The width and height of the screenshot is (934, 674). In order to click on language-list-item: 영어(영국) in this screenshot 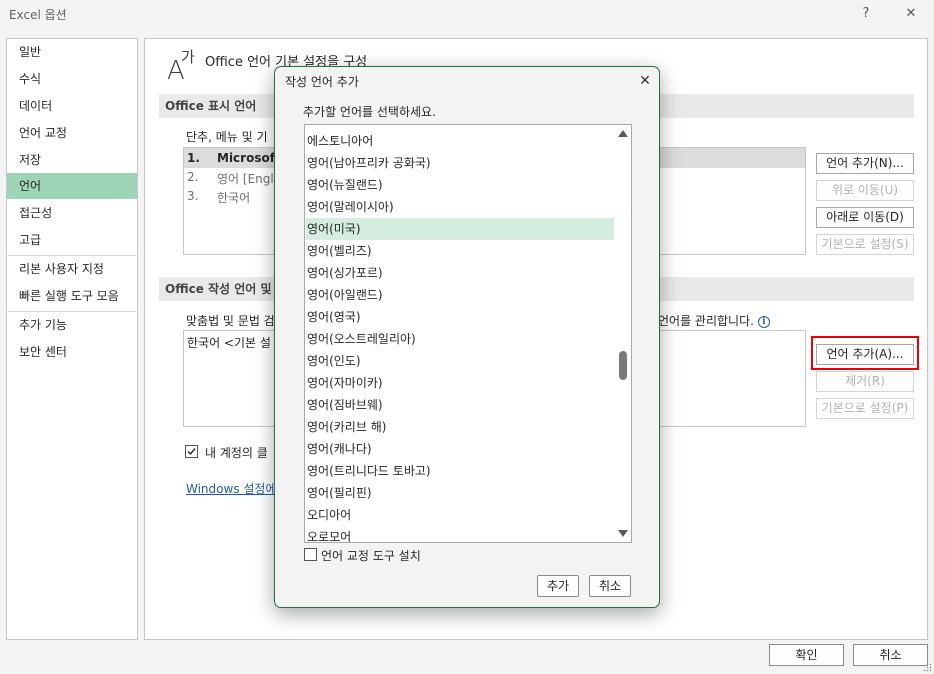, I will do `click(460, 317)`.